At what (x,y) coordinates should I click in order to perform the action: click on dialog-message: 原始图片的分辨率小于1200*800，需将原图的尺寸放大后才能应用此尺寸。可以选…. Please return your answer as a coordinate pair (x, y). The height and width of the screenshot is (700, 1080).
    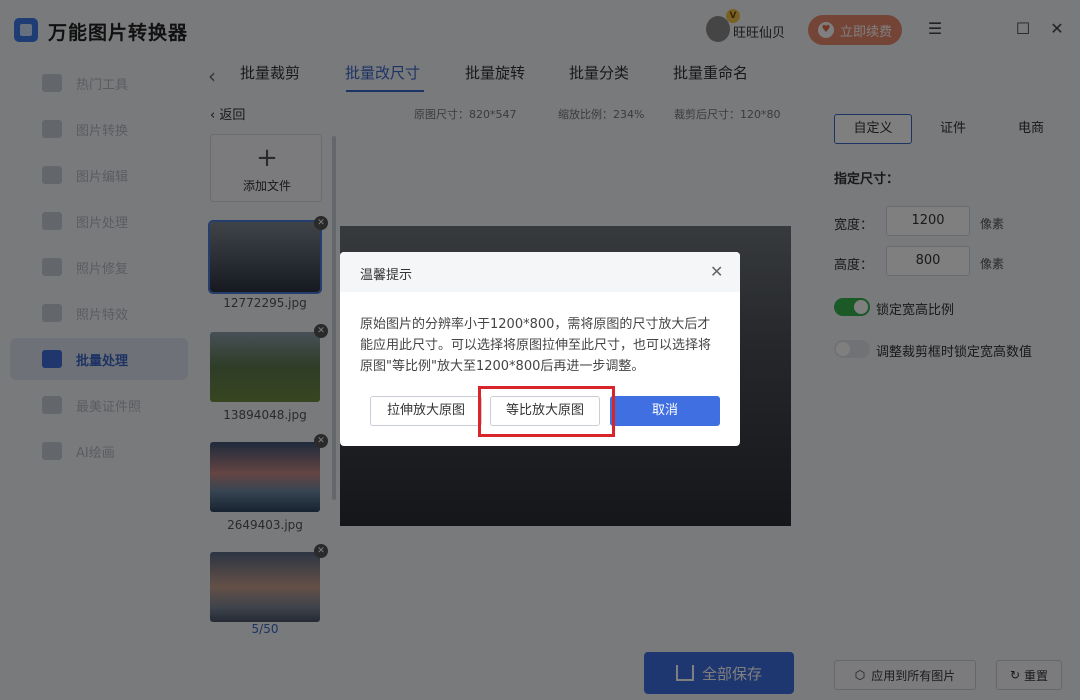
    Looking at the image, I should click on (536, 345).